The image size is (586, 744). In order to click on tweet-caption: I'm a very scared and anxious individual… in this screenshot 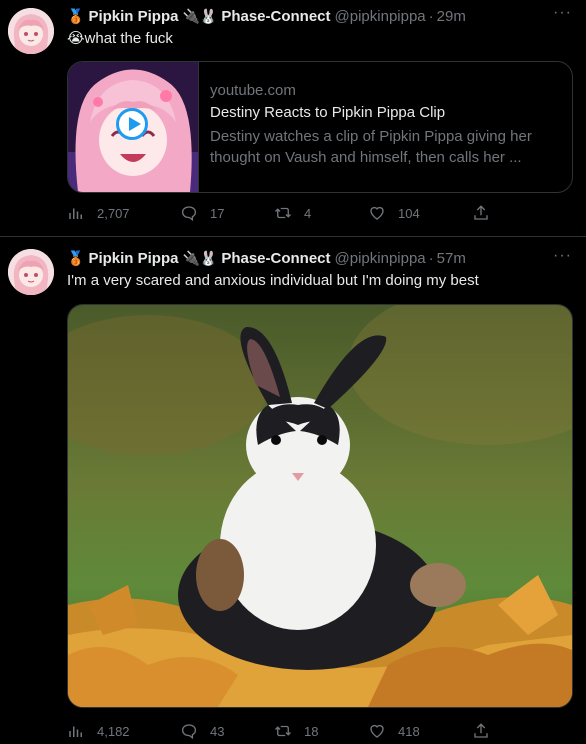, I will do `click(273, 280)`.